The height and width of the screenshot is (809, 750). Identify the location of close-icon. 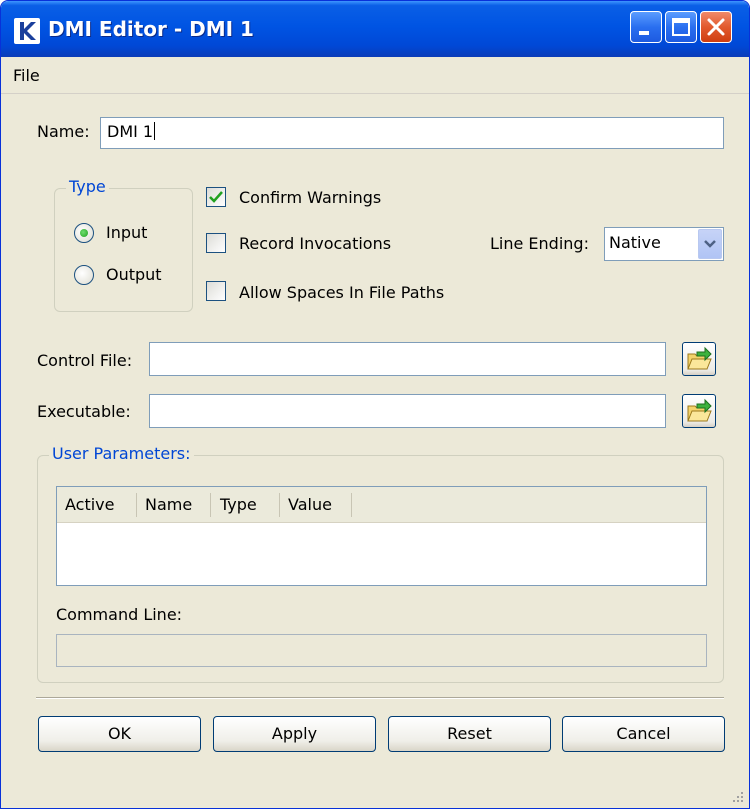
(716, 27).